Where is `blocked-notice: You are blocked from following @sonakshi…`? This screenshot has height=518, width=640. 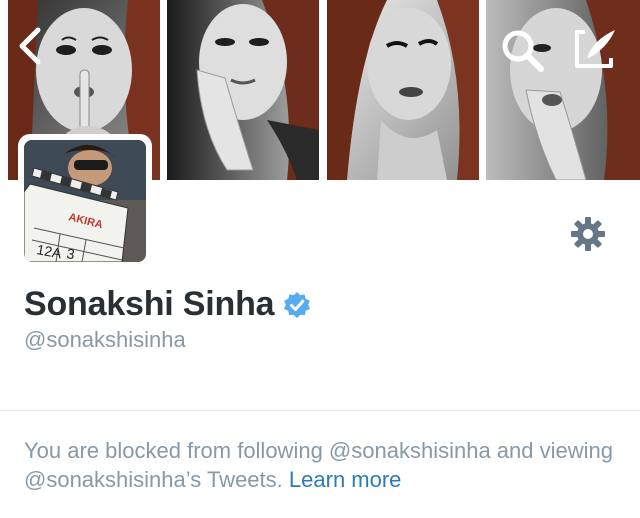 blocked-notice: You are blocked from following @sonakshi… is located at coordinates (324, 465).